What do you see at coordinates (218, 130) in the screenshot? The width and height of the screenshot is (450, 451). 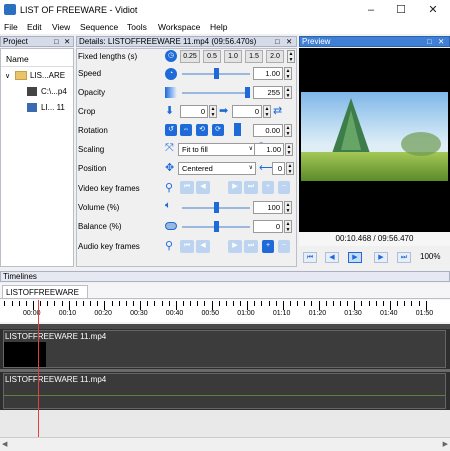 I see `rotate-cw-icon: ⟳` at bounding box center [218, 130].